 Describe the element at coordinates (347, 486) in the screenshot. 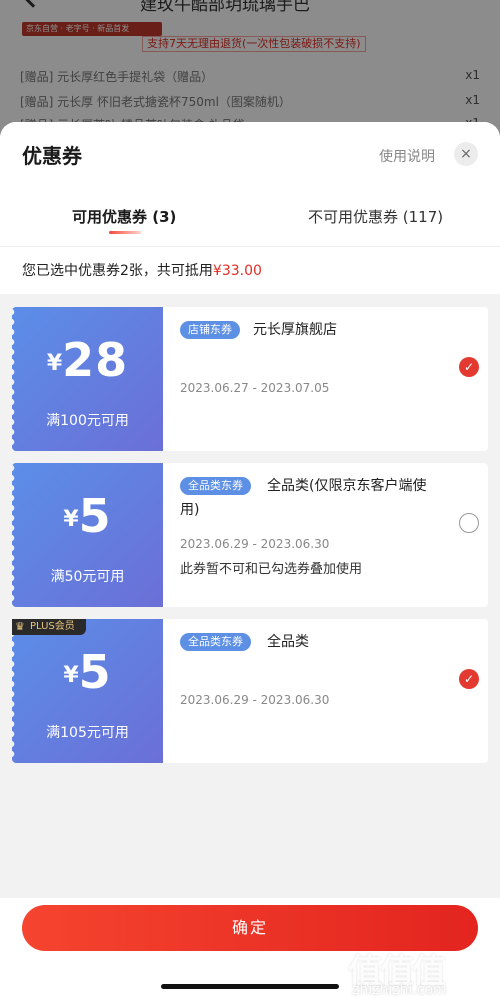

I see `coupon-name: 全品类(仅限京东客户端使` at that location.